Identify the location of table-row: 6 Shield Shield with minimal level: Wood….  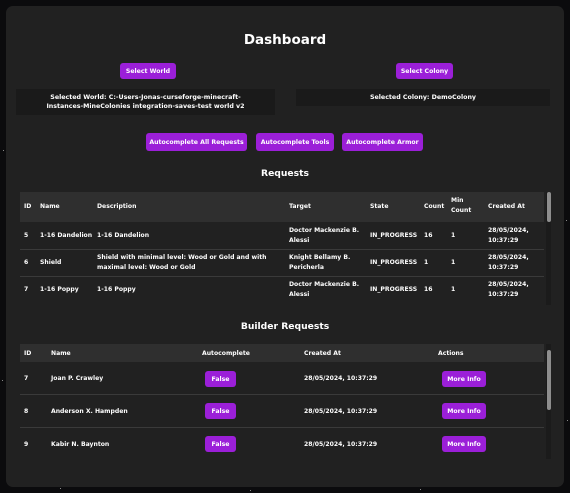
(282, 263).